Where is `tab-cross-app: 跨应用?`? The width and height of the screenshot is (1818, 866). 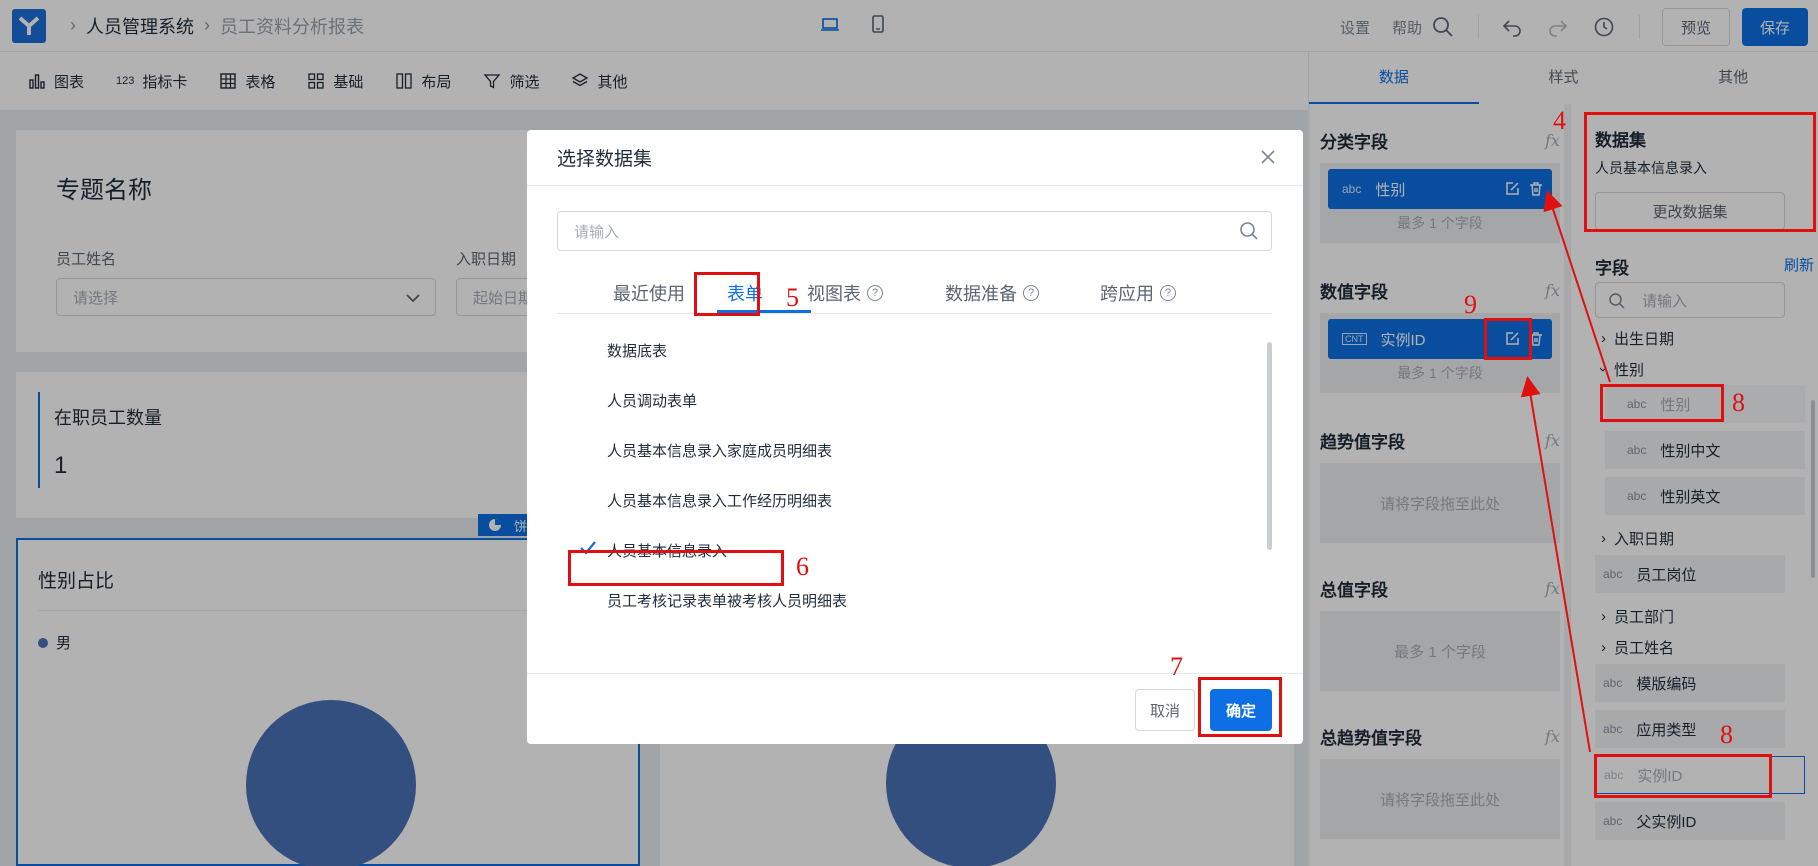
tab-cross-app: 跨应用? is located at coordinates (1138, 293).